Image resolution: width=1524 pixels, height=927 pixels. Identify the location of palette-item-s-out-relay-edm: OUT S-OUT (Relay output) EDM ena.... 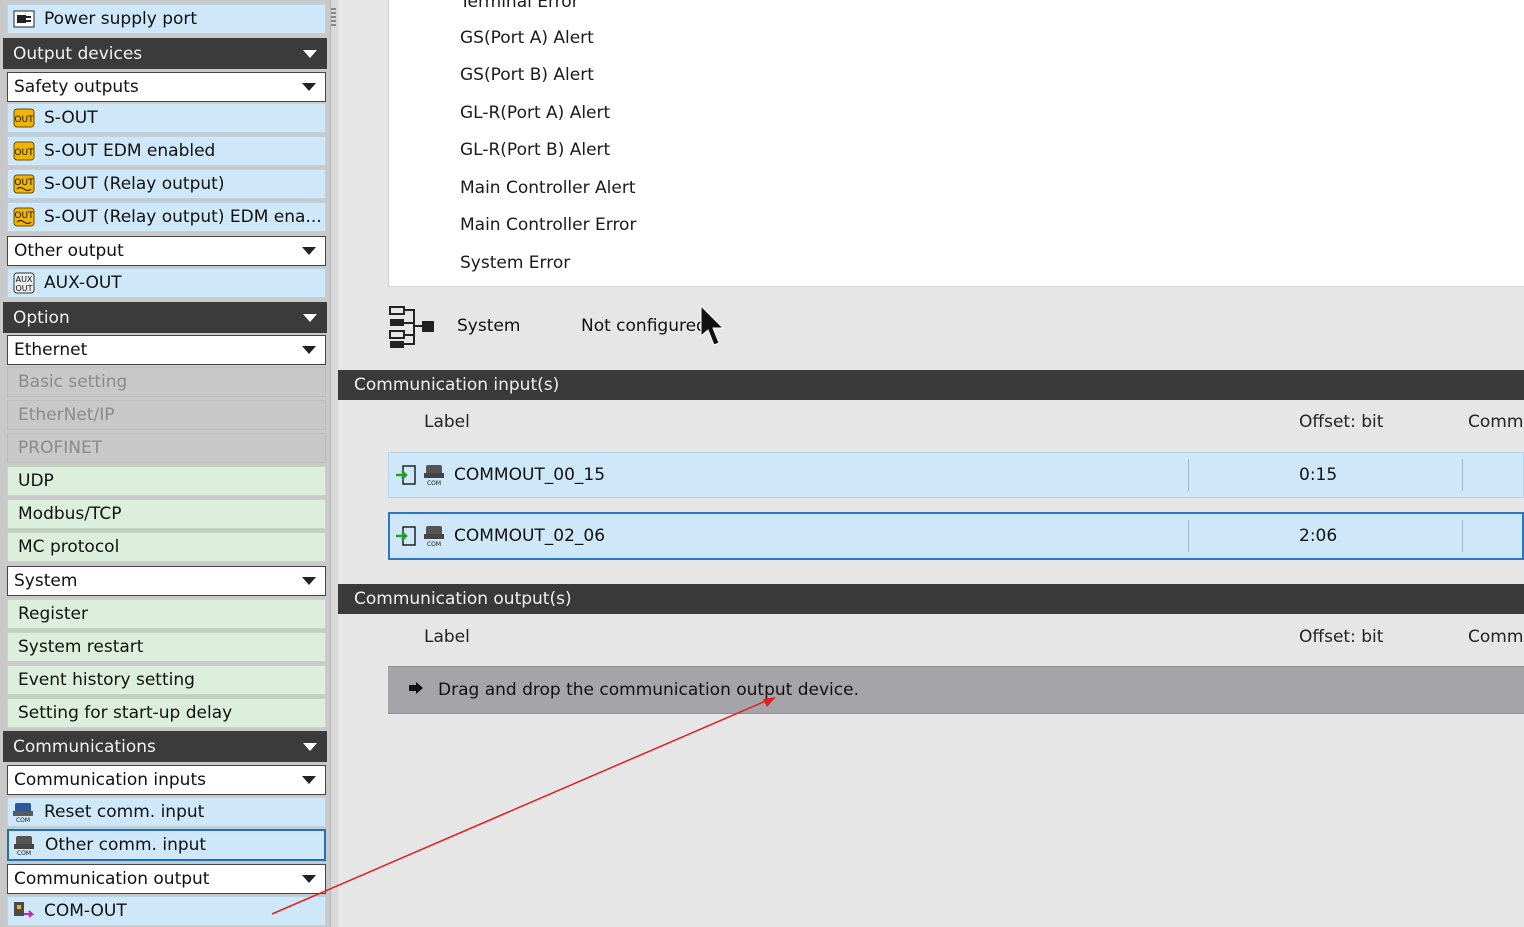
(166, 217).